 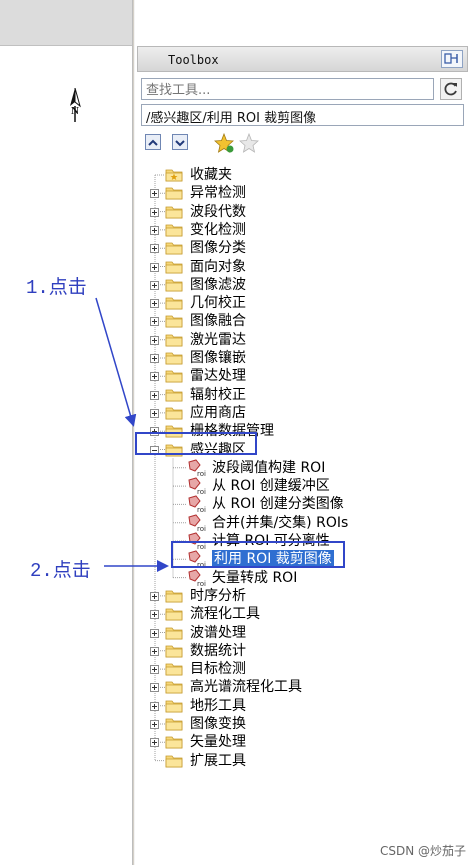 What do you see at coordinates (116, 362) in the screenshot?
I see `step1-arrow` at bounding box center [116, 362].